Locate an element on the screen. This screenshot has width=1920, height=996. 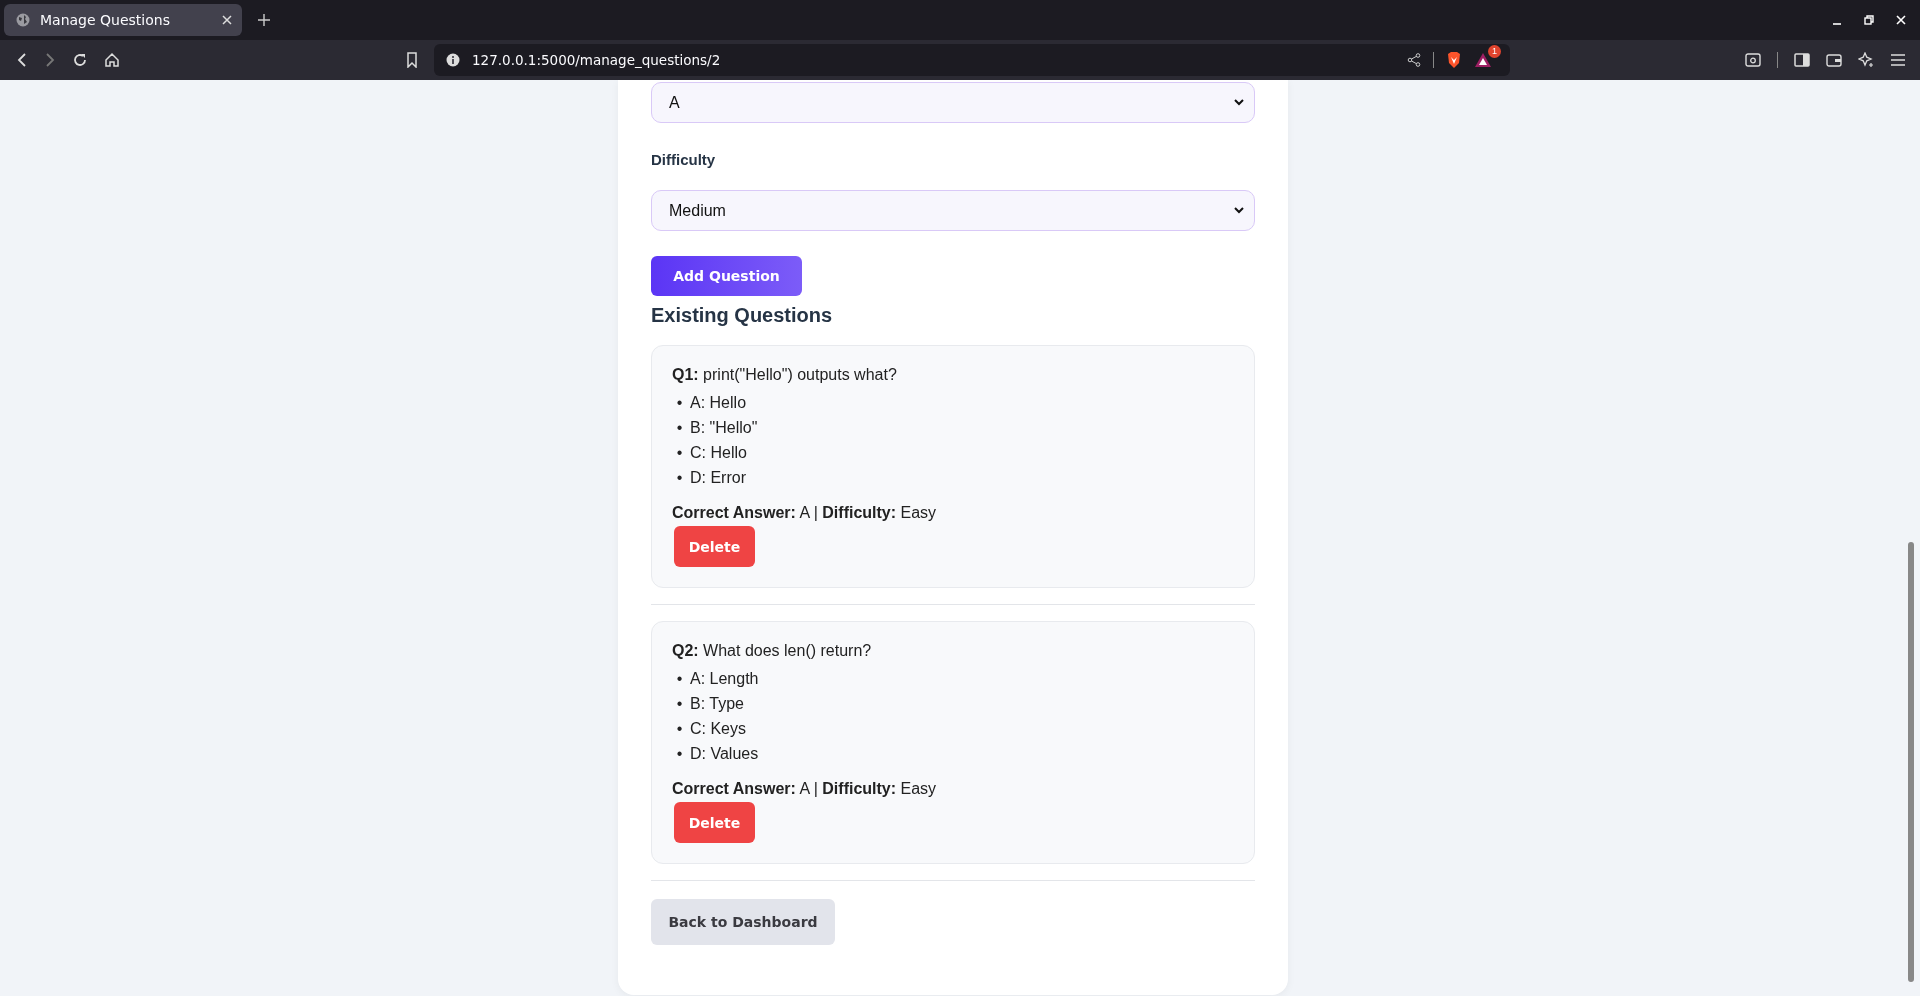
screenshot-icon is located at coordinates (1753, 60).